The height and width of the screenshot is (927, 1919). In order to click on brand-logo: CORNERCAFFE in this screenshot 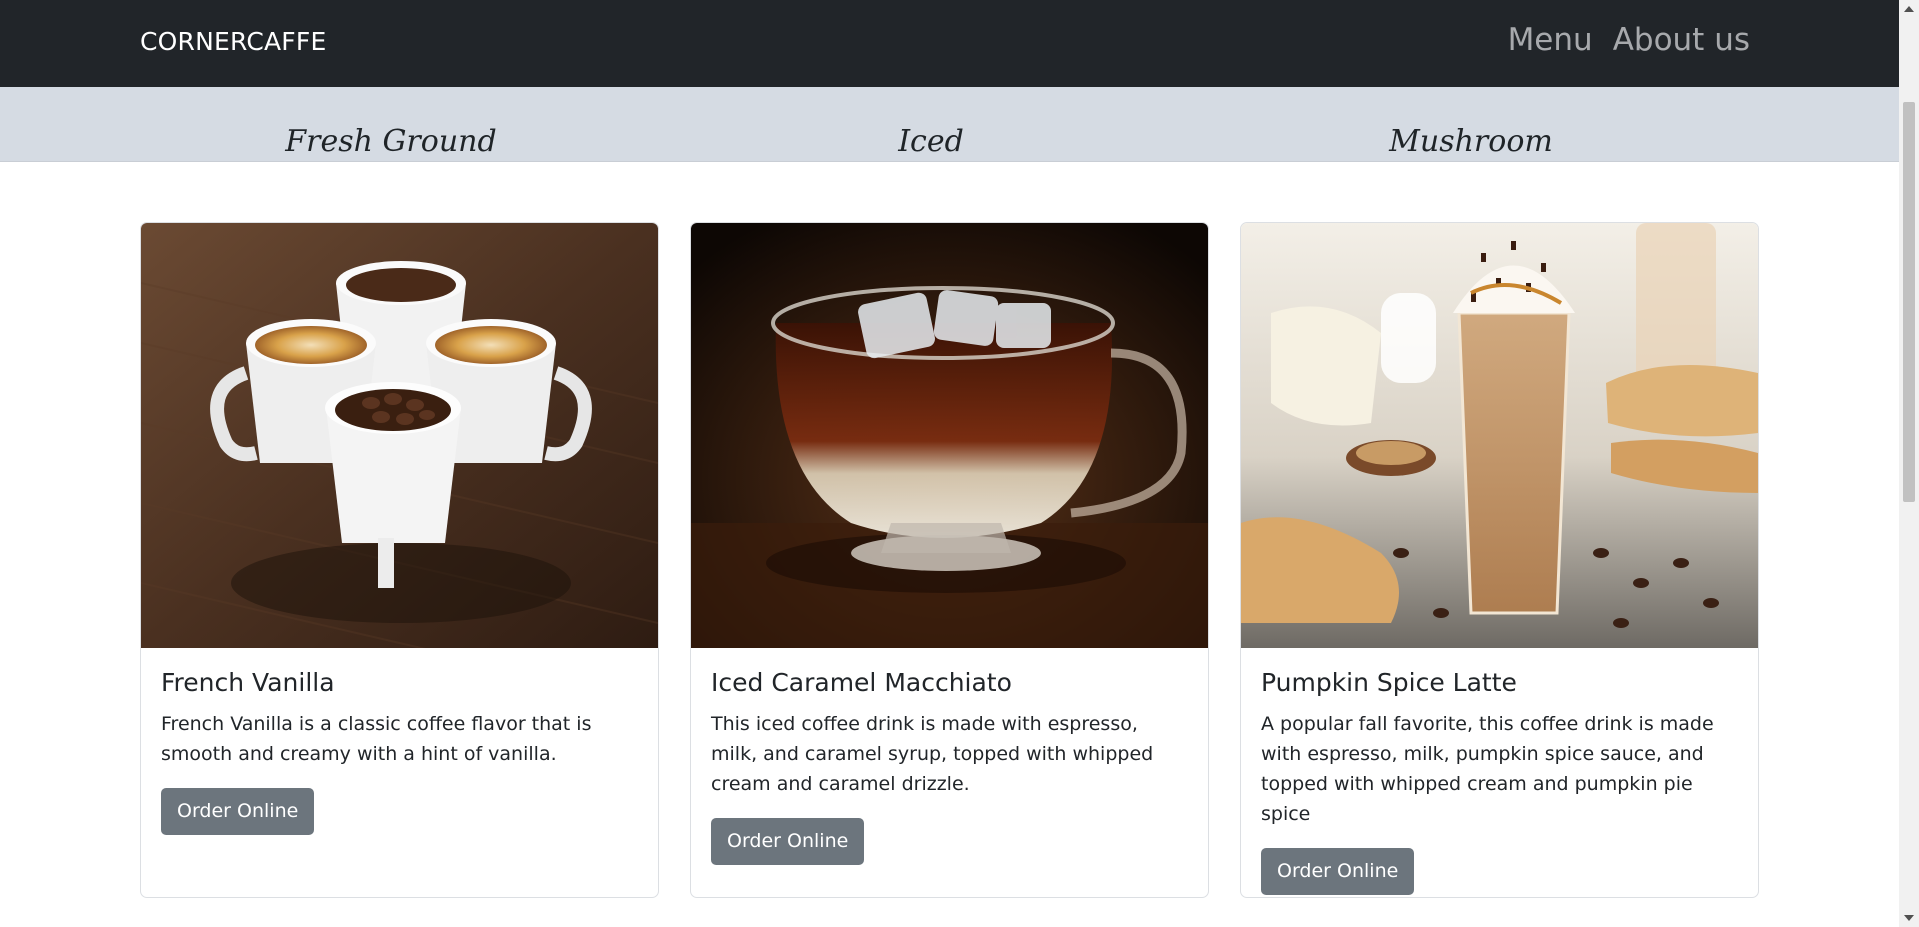, I will do `click(233, 41)`.